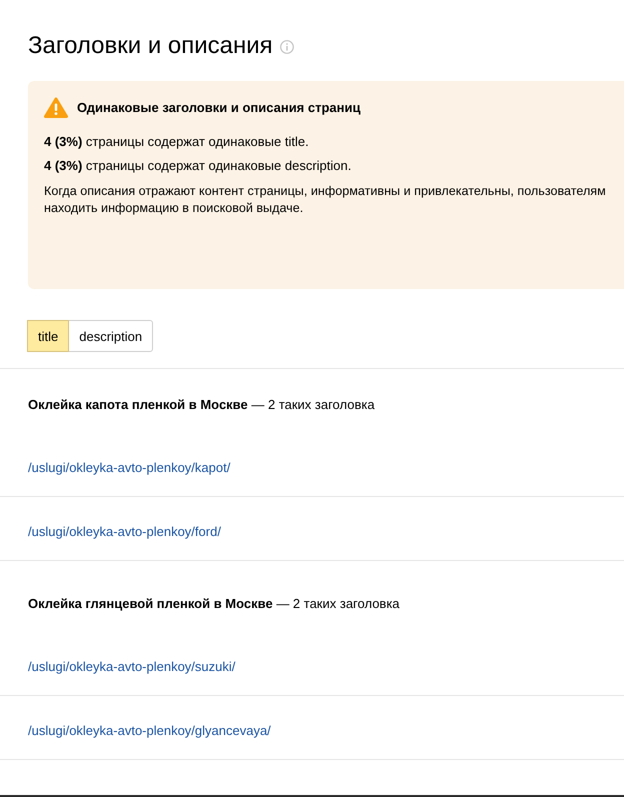 The width and height of the screenshot is (624, 797). What do you see at coordinates (177, 142) in the screenshot?
I see `stat-text: 4 (3%) страницы содержат одинаковые title.` at bounding box center [177, 142].